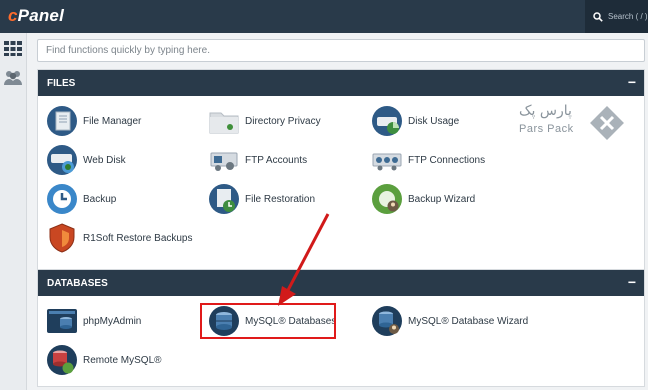 This screenshot has width=648, height=390. I want to click on directory-privacy-icon, so click(224, 123).